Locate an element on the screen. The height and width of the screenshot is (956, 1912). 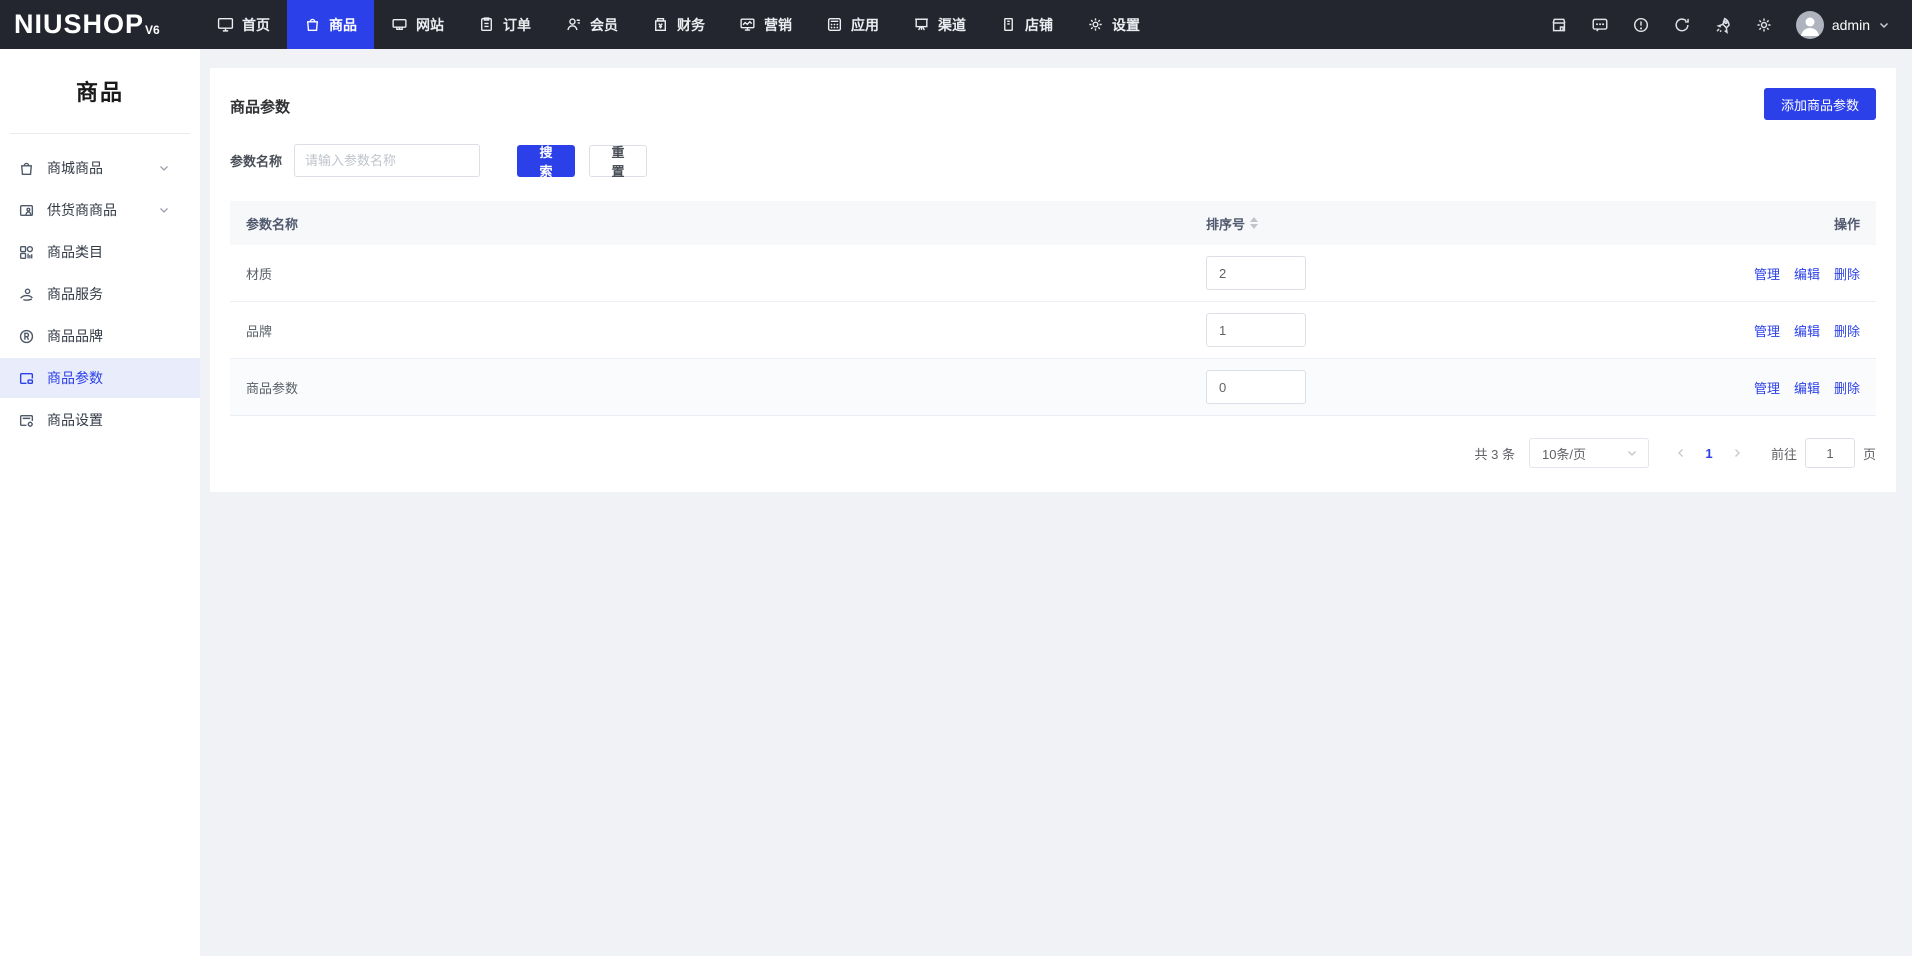
gear-icon is located at coordinates (1764, 25).